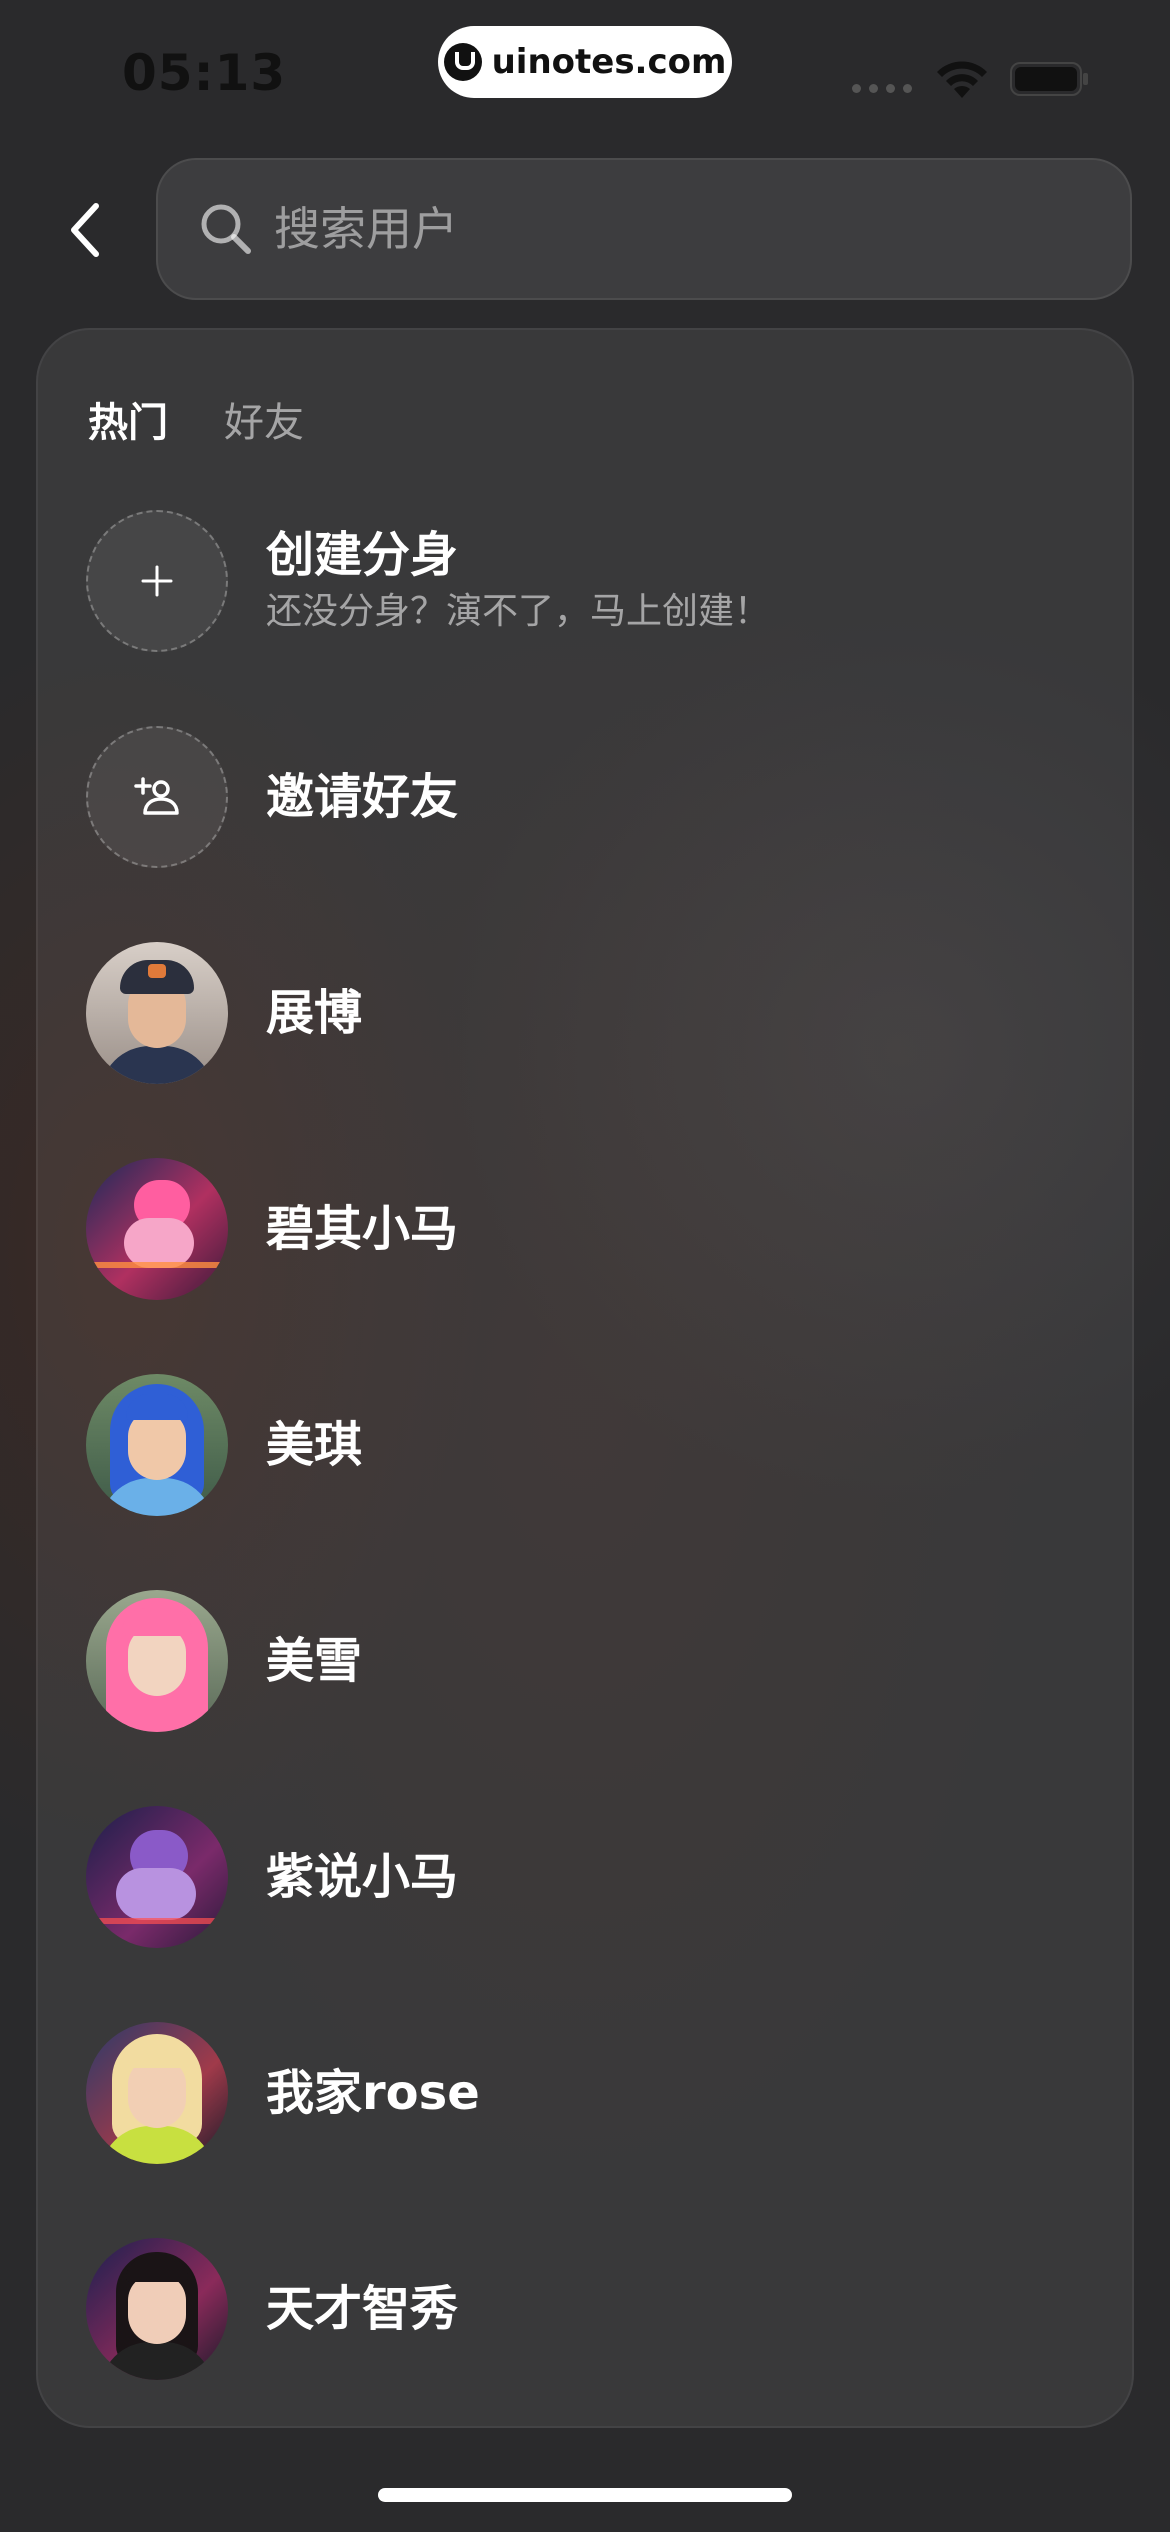 The height and width of the screenshot is (2532, 1170). What do you see at coordinates (314, 1661) in the screenshot?
I see `user-name: 美雪` at bounding box center [314, 1661].